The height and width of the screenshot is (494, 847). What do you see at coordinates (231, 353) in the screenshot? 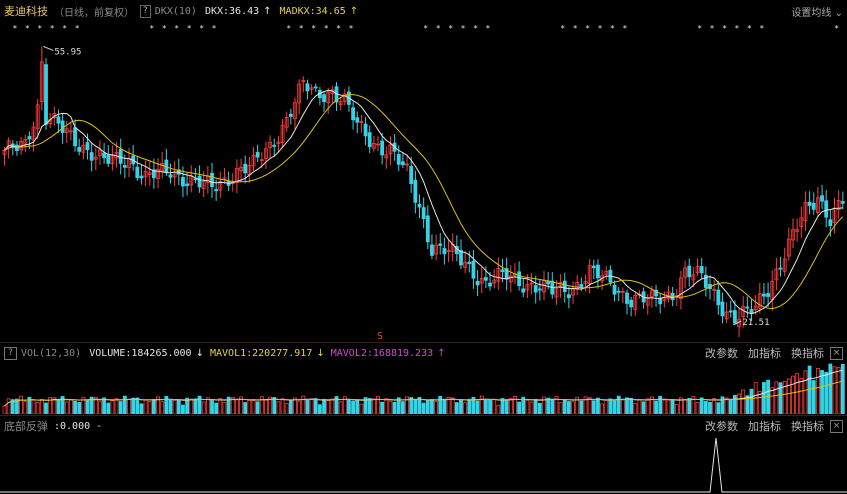
I see `mavol1-label: MAVOL1:` at bounding box center [231, 353].